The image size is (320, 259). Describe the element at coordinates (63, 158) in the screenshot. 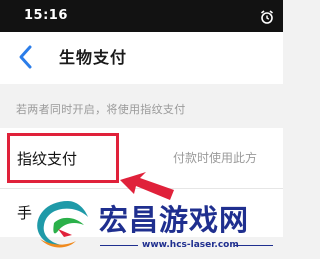

I see `highlight-box` at that location.